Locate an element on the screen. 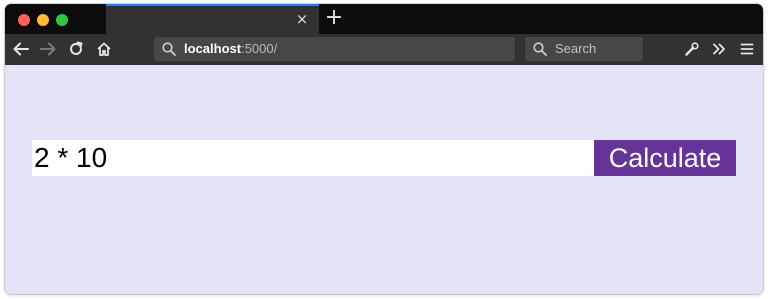 The image size is (768, 299). search-icon is located at coordinates (540, 49).